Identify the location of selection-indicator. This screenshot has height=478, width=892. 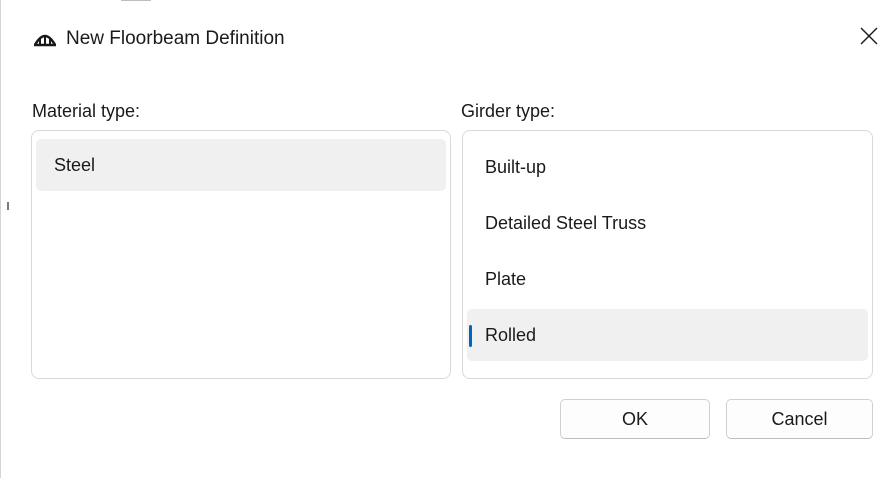
(470, 336).